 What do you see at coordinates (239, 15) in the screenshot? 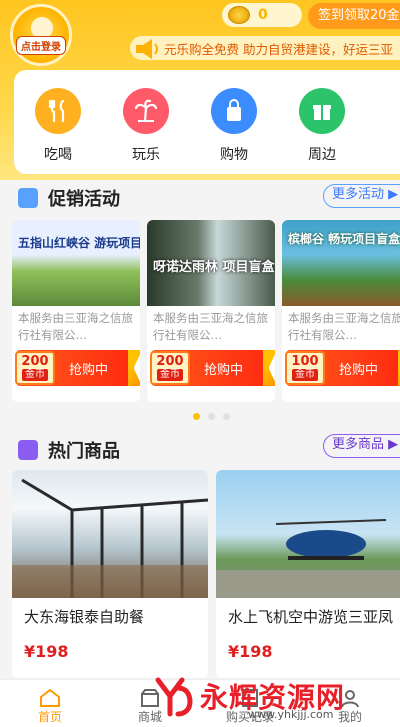
I see `coin-icon` at bounding box center [239, 15].